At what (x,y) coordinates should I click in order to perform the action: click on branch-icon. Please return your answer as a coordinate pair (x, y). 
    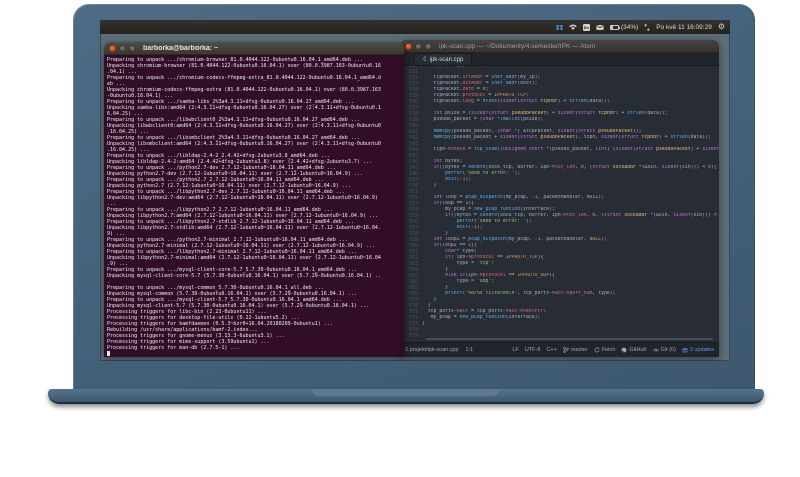
    Looking at the image, I should click on (566, 350).